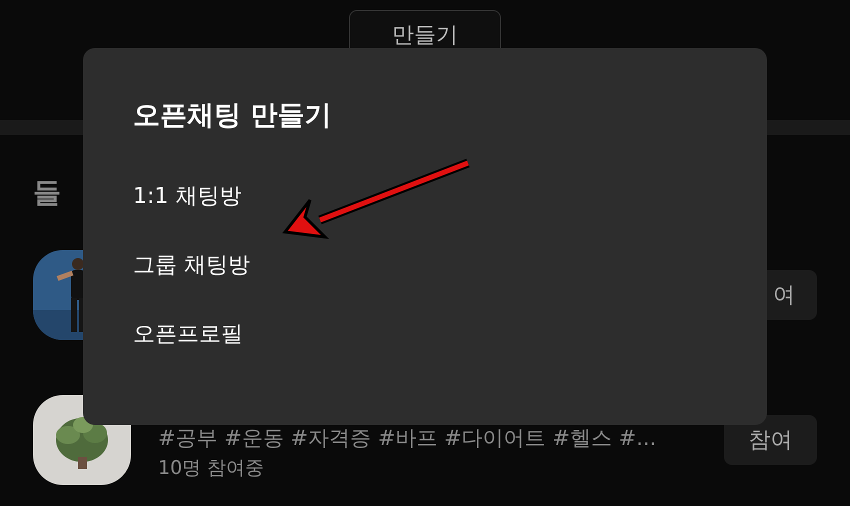 The height and width of the screenshot is (506, 850). Describe the element at coordinates (770, 440) in the screenshot. I see `join-button: 참여` at that location.